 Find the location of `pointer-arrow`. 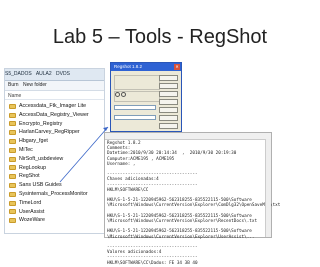

pointer-arrow is located at coordinates (84, 154).